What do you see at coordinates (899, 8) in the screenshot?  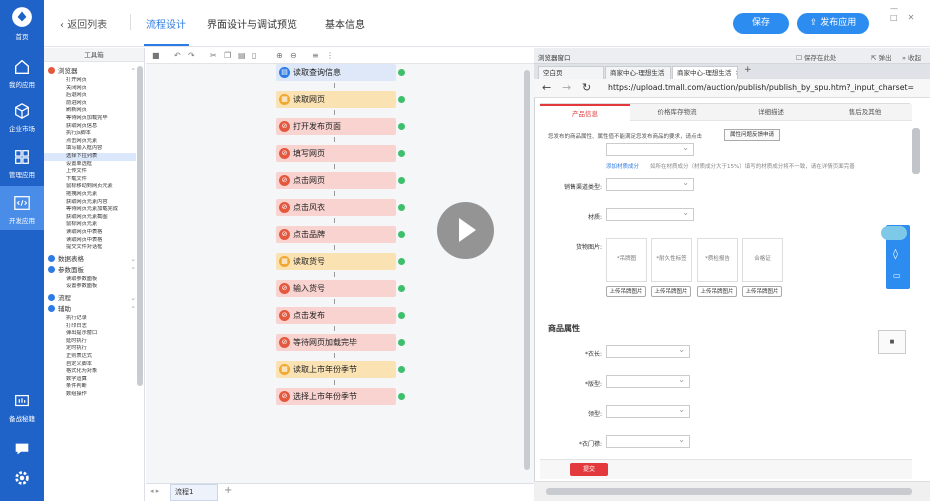 I see `minimize-icon: —` at bounding box center [899, 8].